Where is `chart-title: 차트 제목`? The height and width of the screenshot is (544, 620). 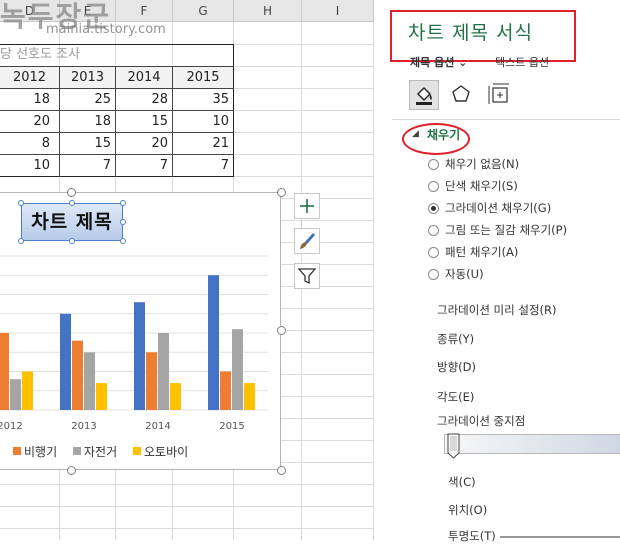
chart-title: 차트 제목 is located at coordinates (72, 222).